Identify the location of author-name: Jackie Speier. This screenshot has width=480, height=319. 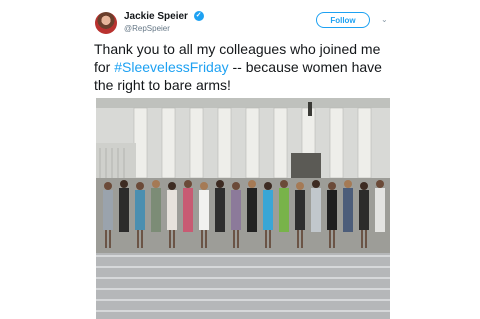
(156, 16).